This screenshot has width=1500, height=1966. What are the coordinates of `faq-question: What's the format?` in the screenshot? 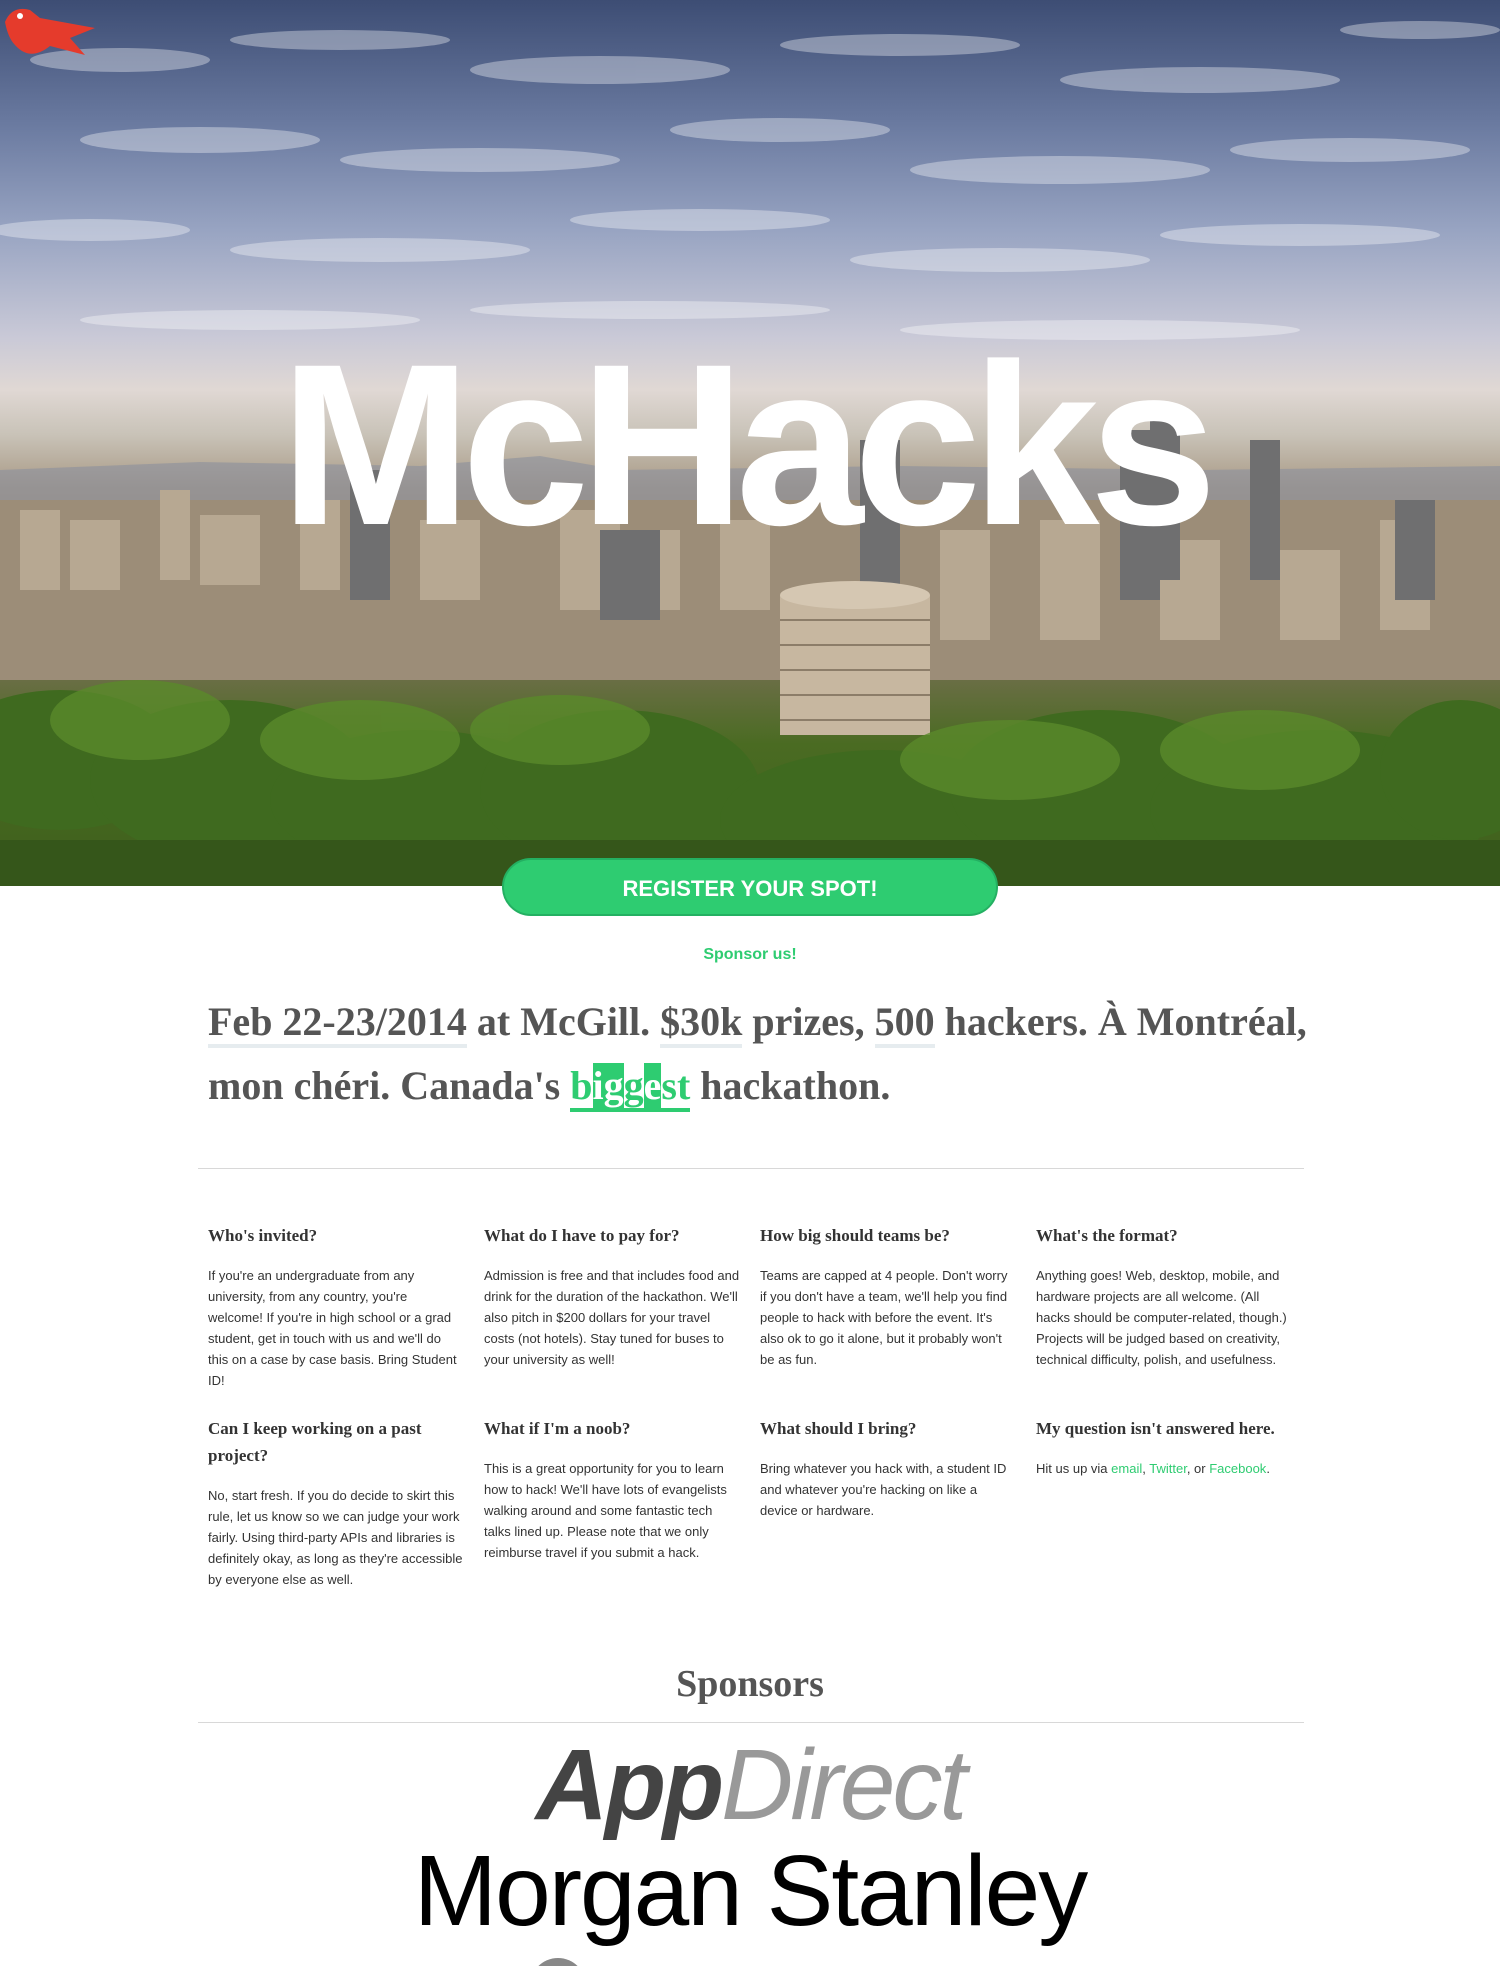 It's located at (1107, 1235).